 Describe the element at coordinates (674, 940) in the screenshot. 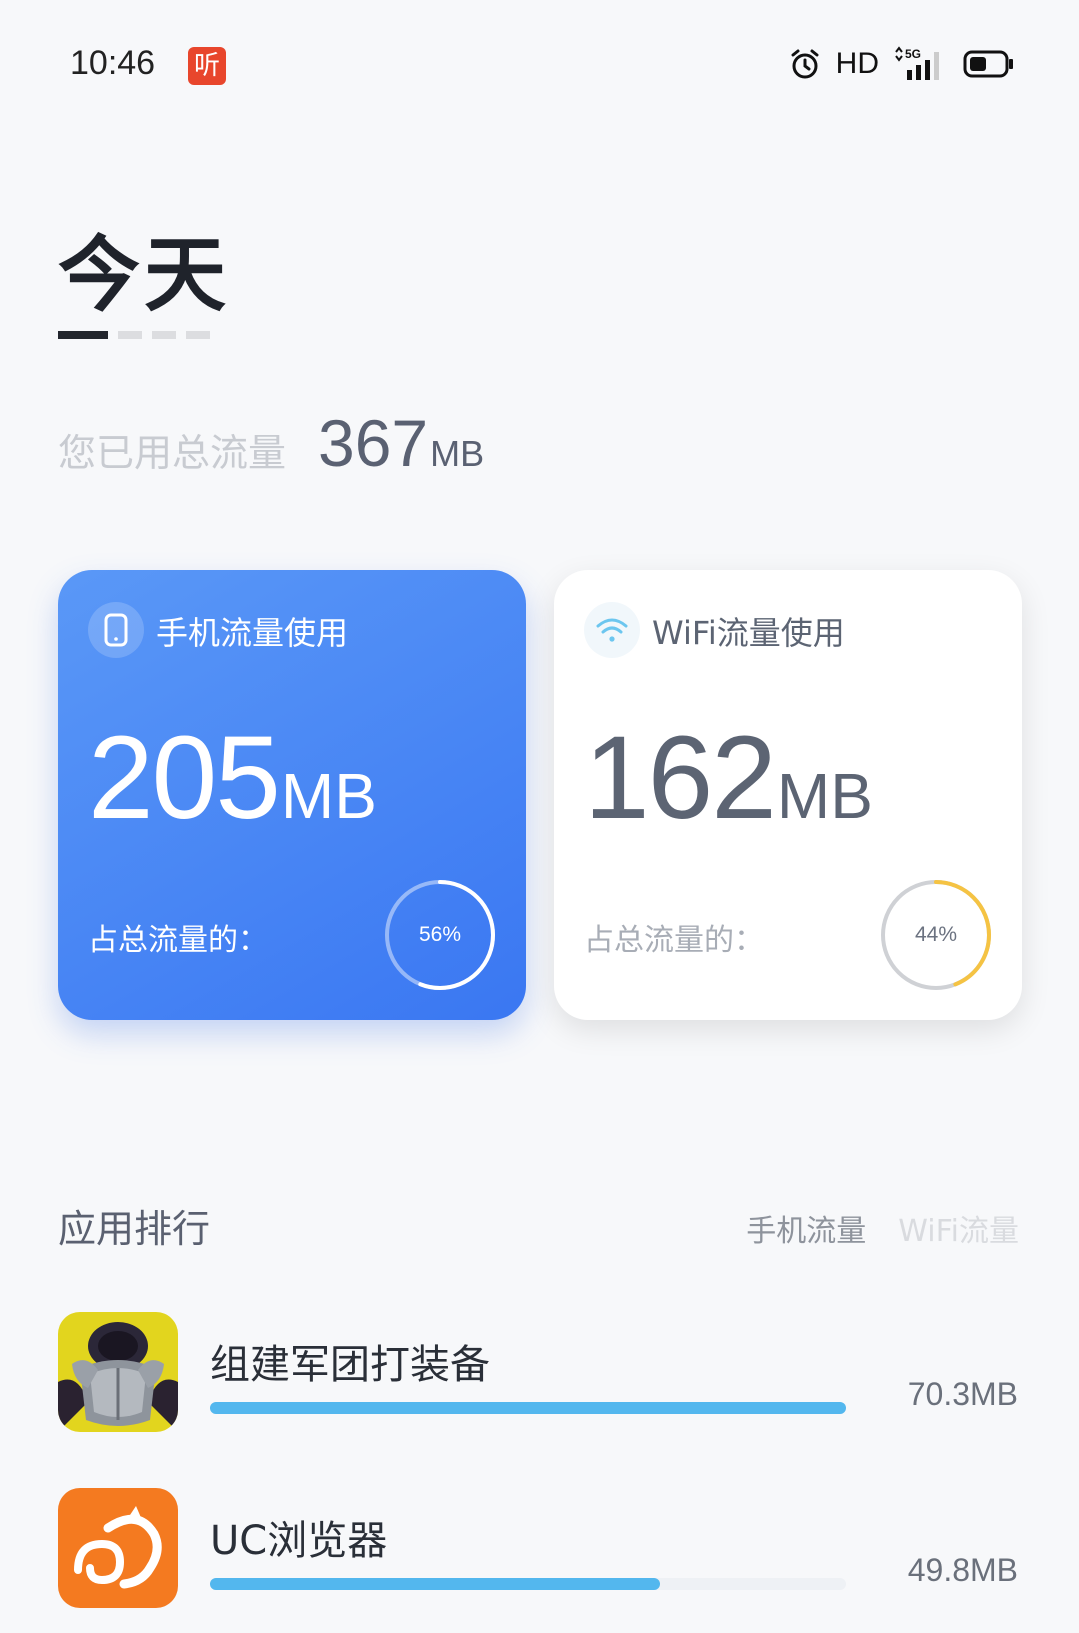

I see `wifi-share-label: 占总流量的：` at that location.